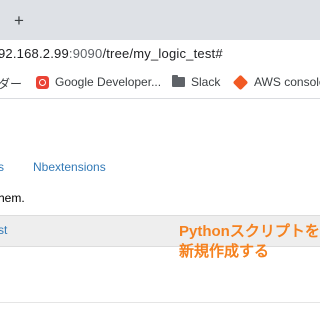 This screenshot has height=320, width=320. I want to click on bookmark-slack: Slack, so click(196, 82).